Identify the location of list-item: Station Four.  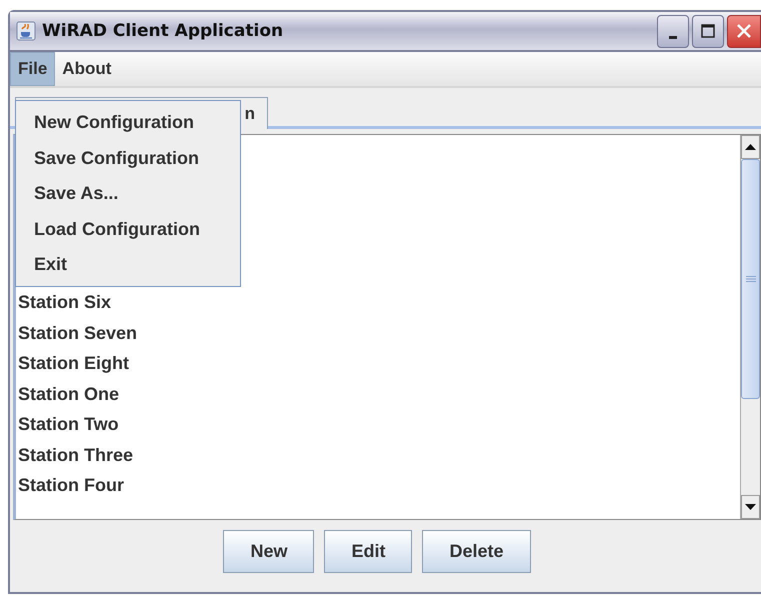
(378, 485).